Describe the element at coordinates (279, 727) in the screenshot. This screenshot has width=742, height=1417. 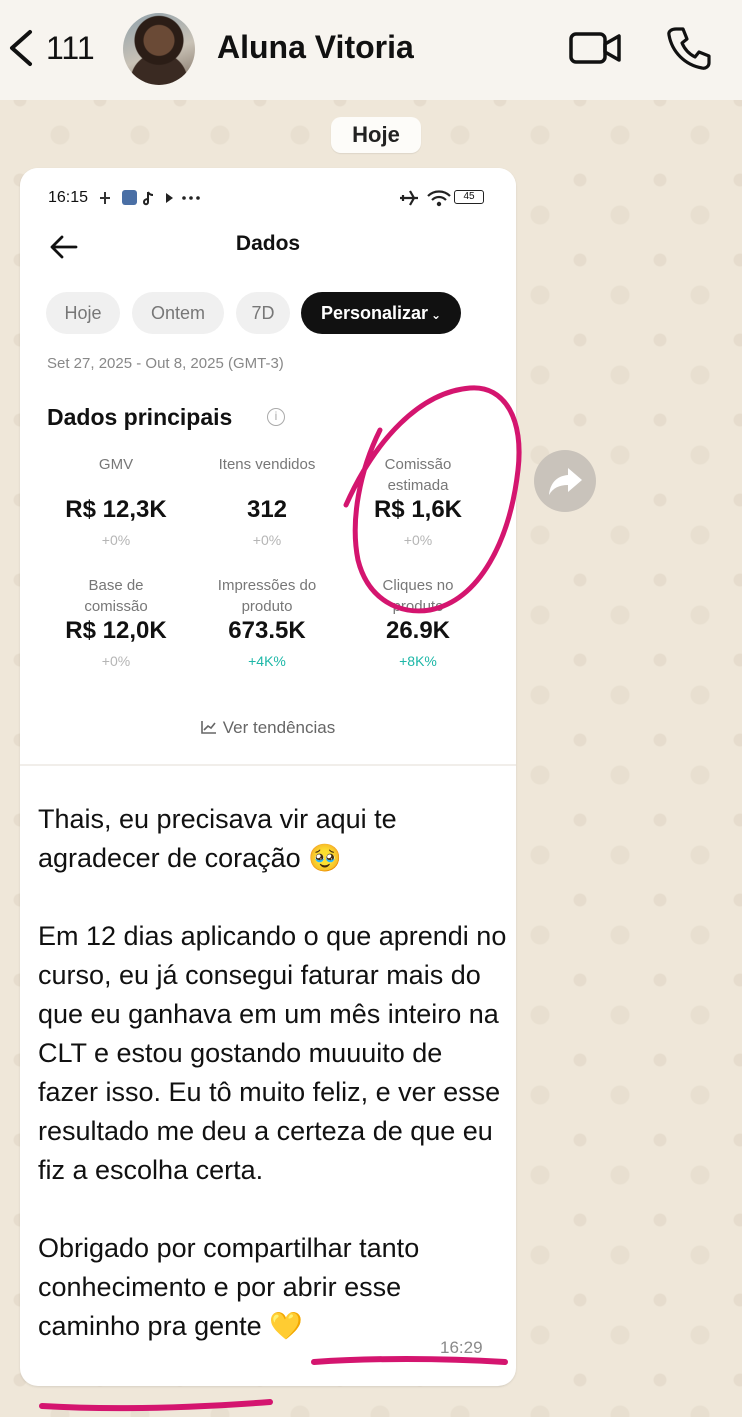
I see `trend-link-label: Ver tendências` at that location.